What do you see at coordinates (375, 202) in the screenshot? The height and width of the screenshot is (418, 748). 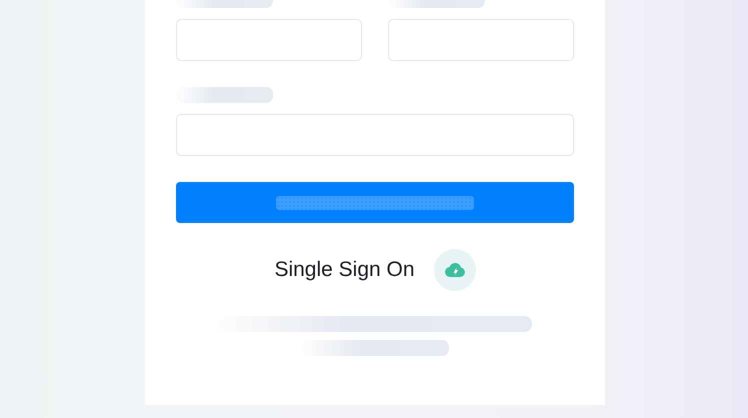 I see `submit-button` at bounding box center [375, 202].